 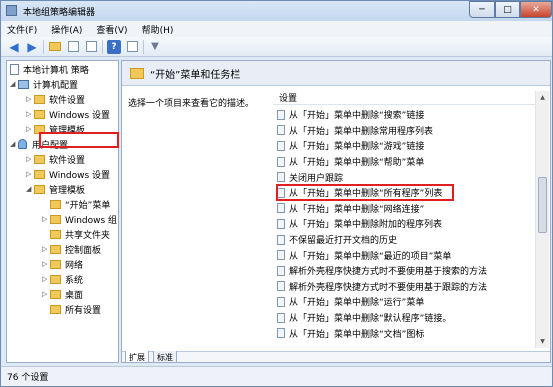 What do you see at coordinates (66, 29) in the screenshot?
I see `menu-action: 操作(A)` at bounding box center [66, 29].